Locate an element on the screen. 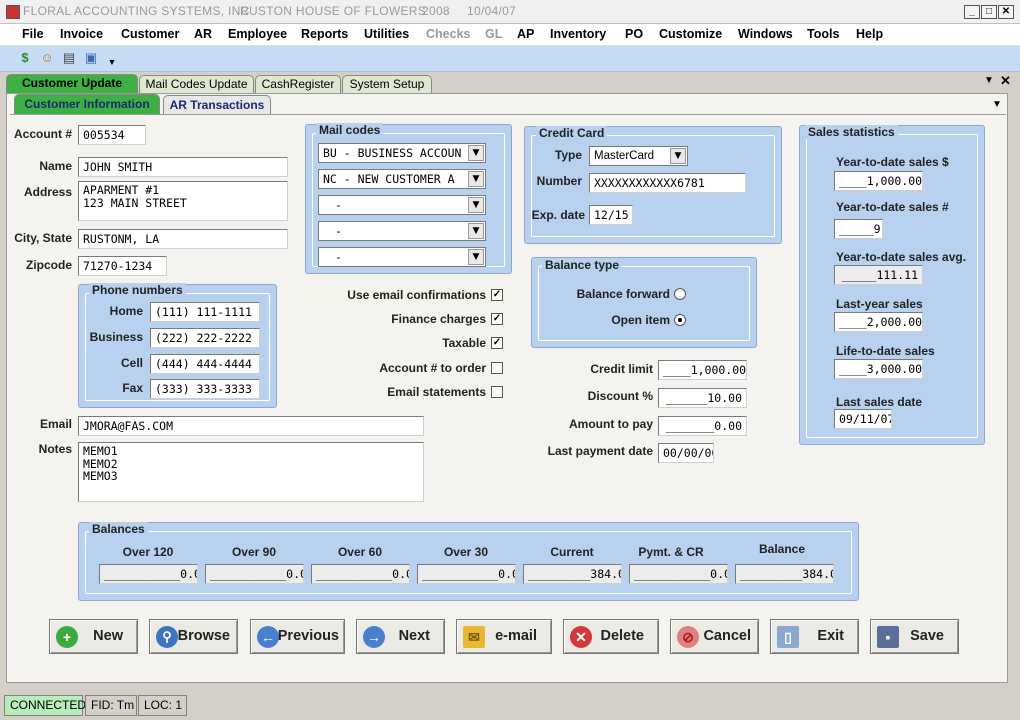  open-item-radio is located at coordinates (680, 320).